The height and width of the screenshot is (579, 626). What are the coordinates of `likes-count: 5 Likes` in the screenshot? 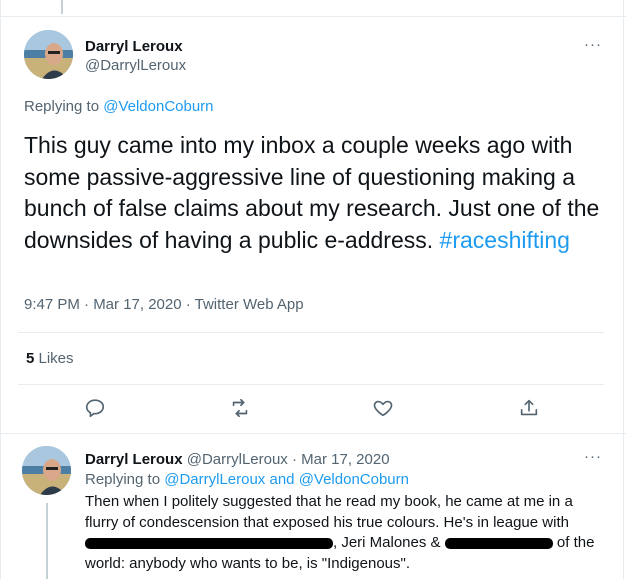 It's located at (50, 358).